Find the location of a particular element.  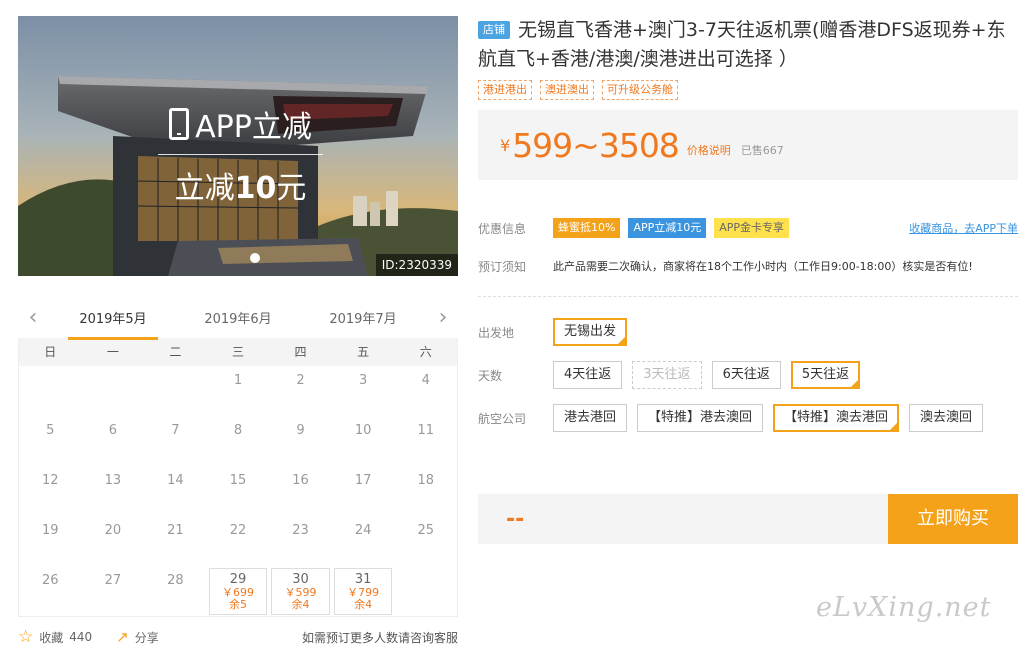

notice-label: 预订须知 is located at coordinates (502, 266).